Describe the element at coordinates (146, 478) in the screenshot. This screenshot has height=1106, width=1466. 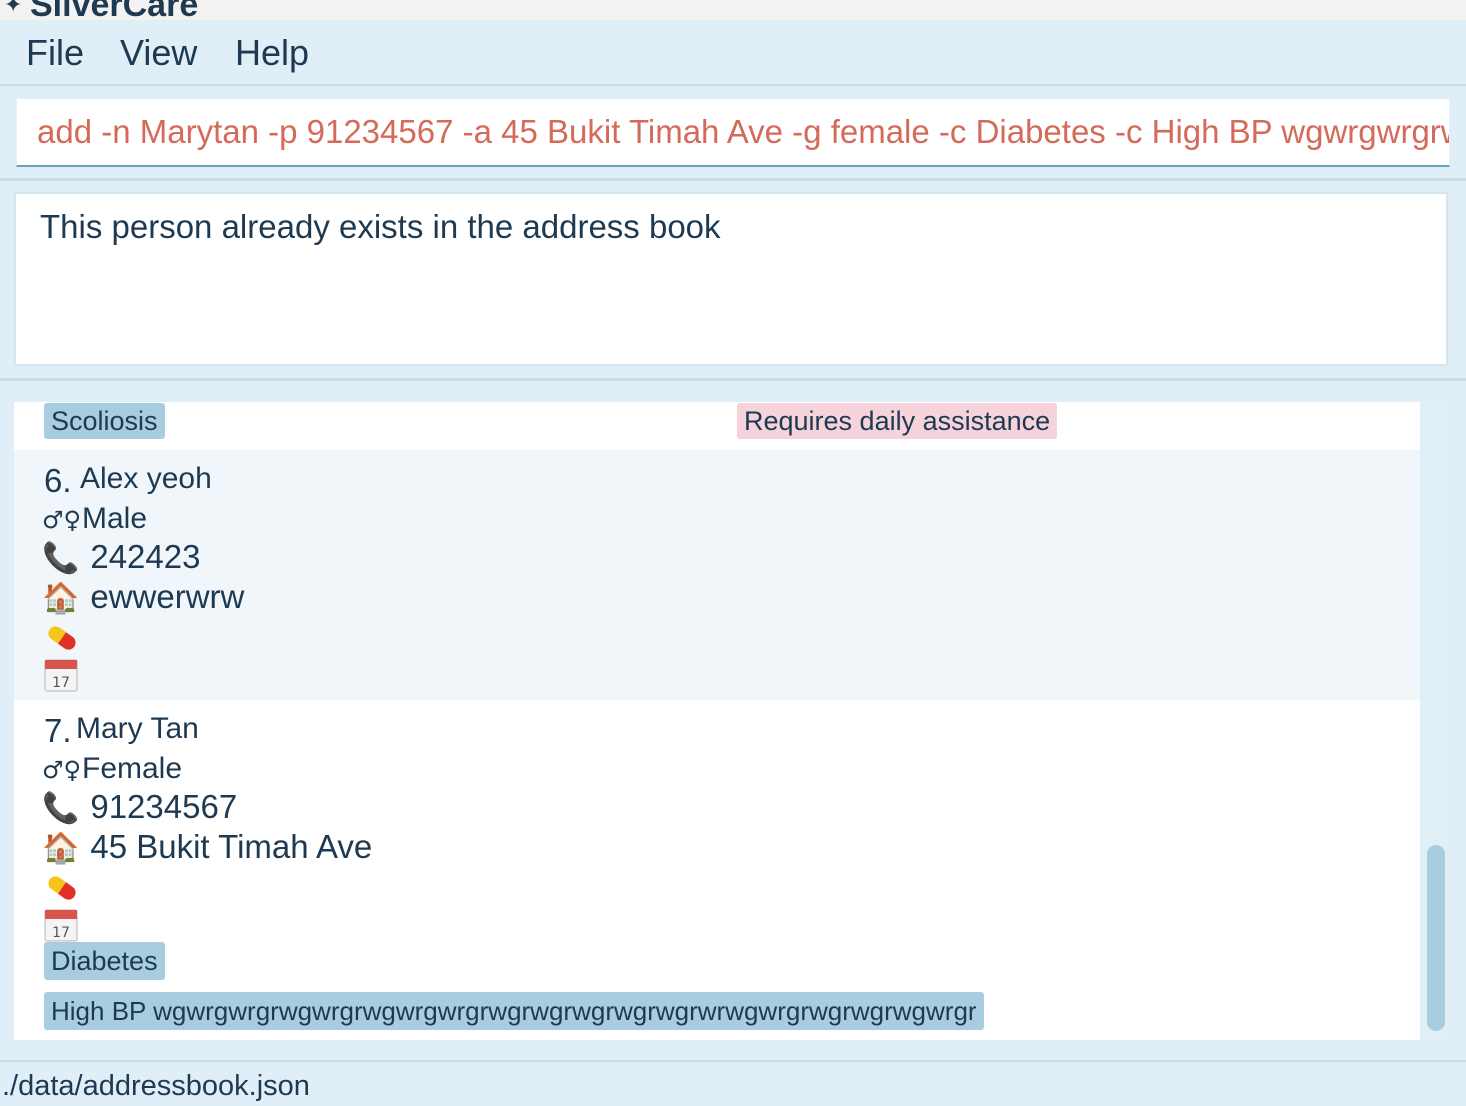
I see `person-name: Alex yeoh` at that location.